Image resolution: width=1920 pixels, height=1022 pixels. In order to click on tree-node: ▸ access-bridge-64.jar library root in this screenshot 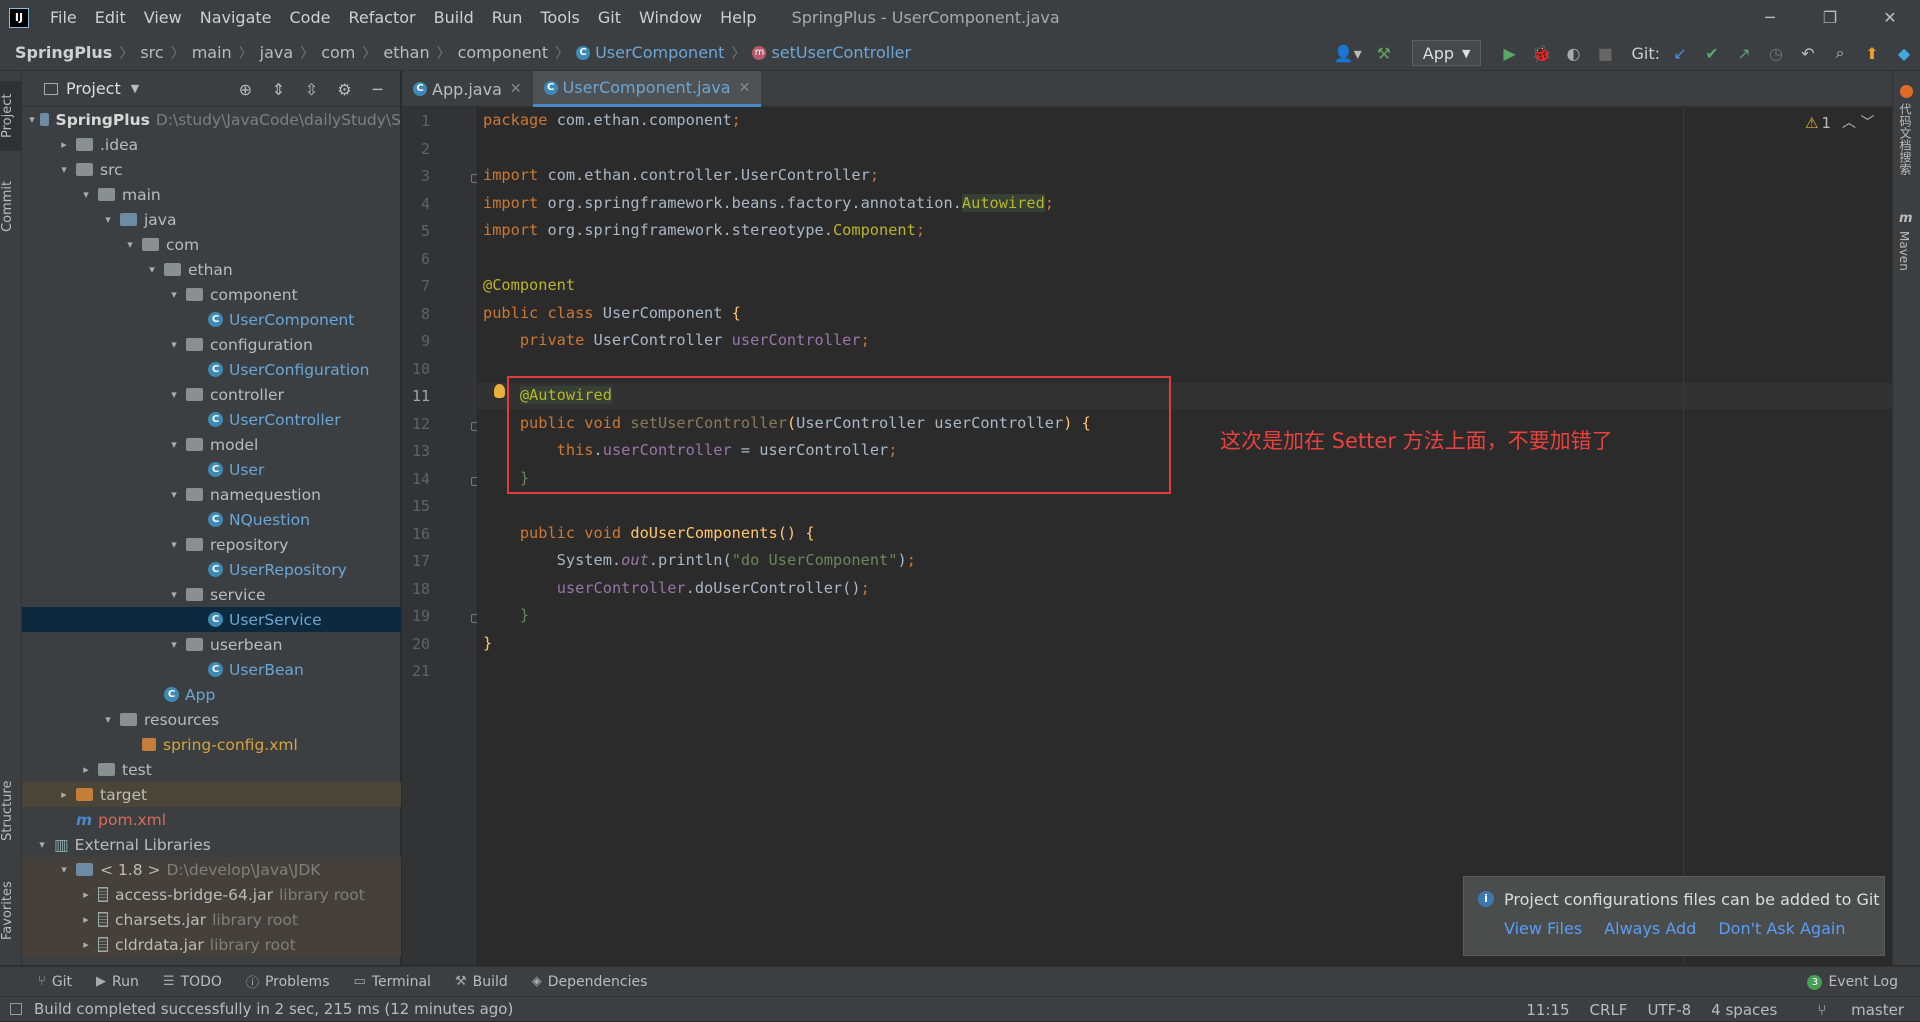, I will do `click(211, 894)`.